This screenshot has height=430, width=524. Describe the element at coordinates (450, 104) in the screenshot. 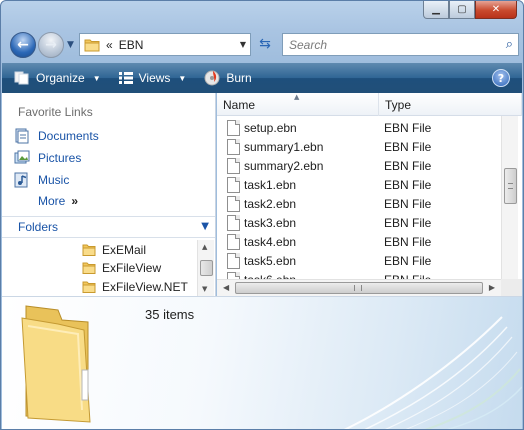

I see `column-header-type: Type` at that location.